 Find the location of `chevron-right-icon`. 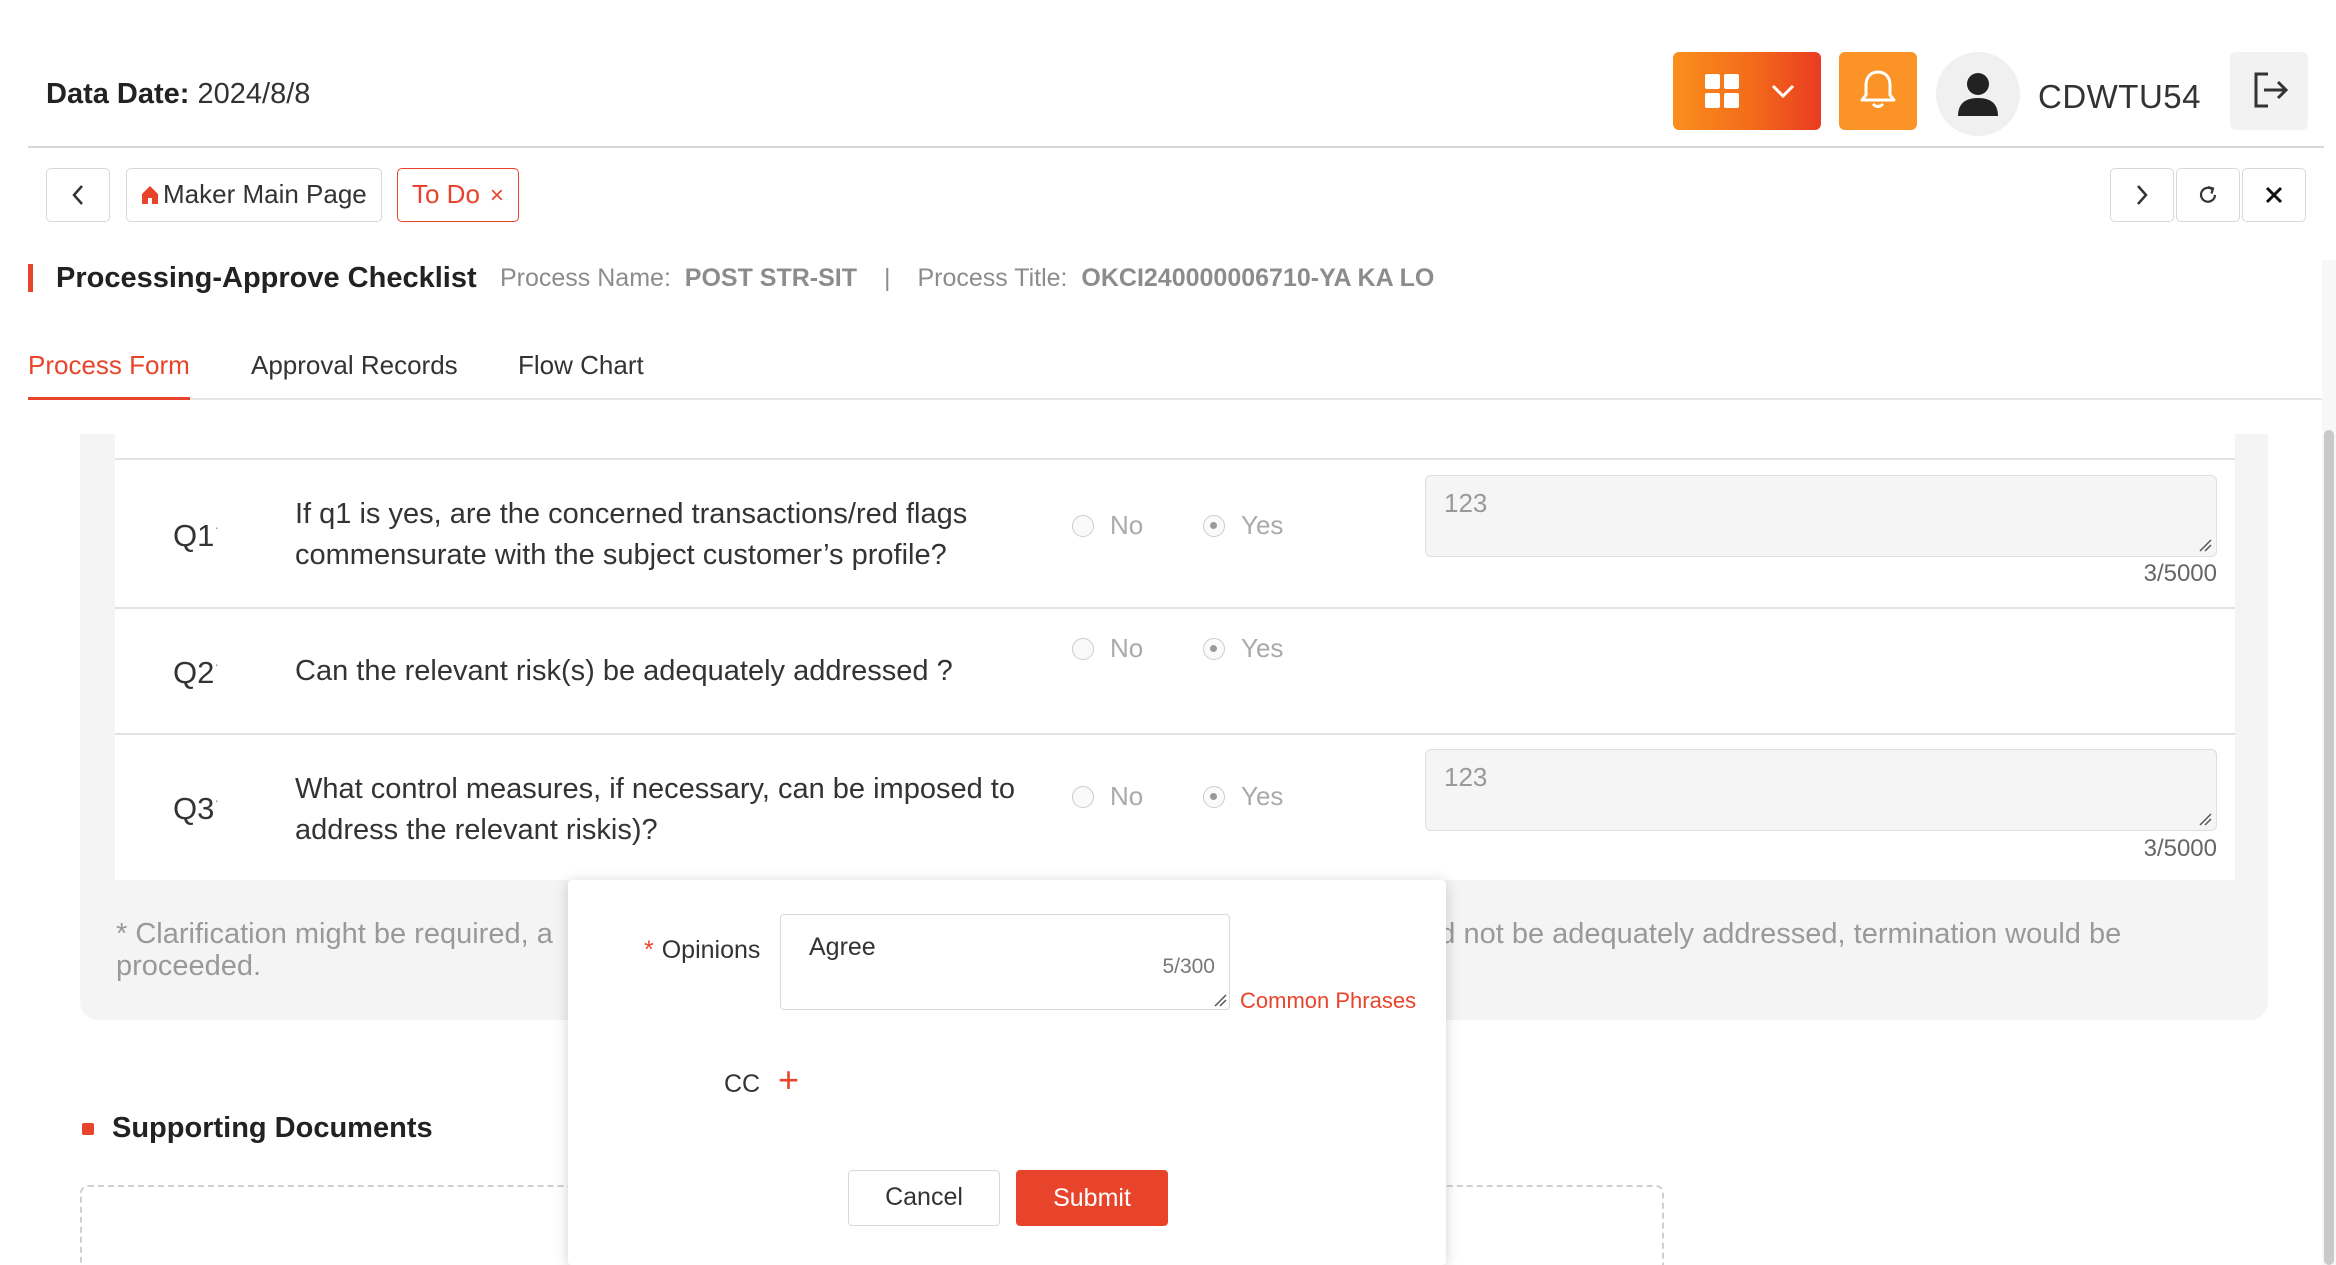

chevron-right-icon is located at coordinates (2142, 195).